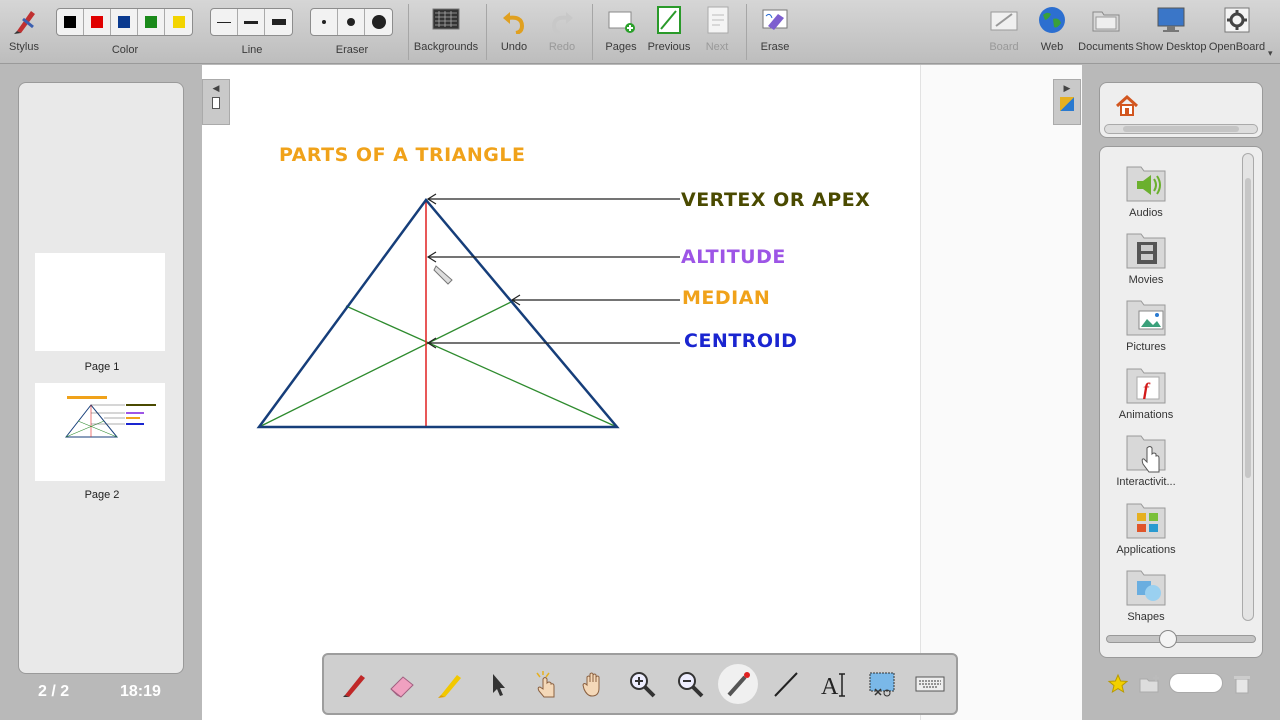 This screenshot has width=1280, height=720. I want to click on documents-button: Documents, so click(1106, 31).